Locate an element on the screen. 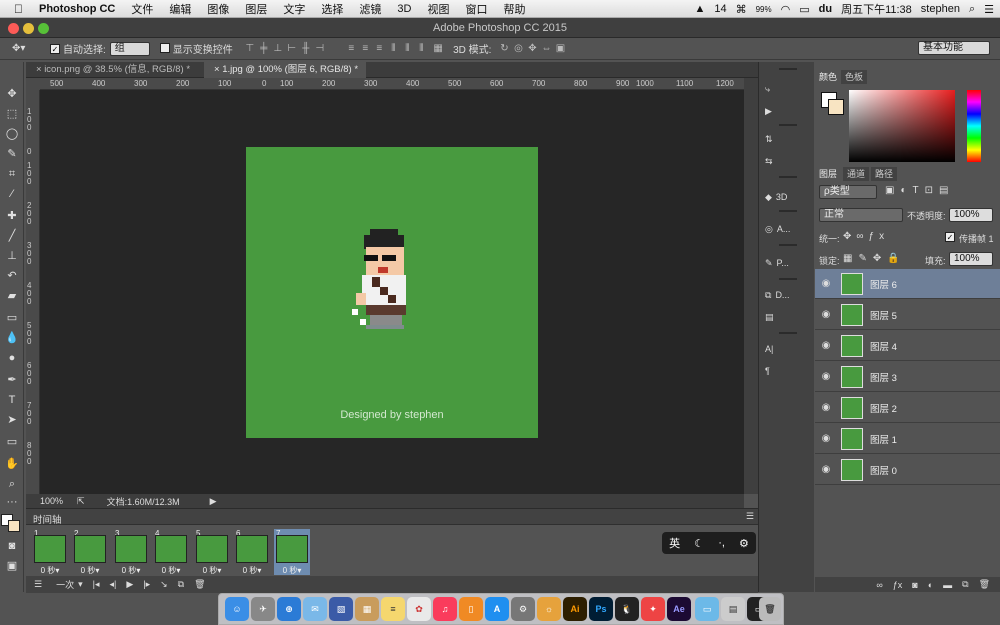 Image resolution: width=1000 pixels, height=625 pixels. next-frame-icon: |▸ is located at coordinates (146, 584).